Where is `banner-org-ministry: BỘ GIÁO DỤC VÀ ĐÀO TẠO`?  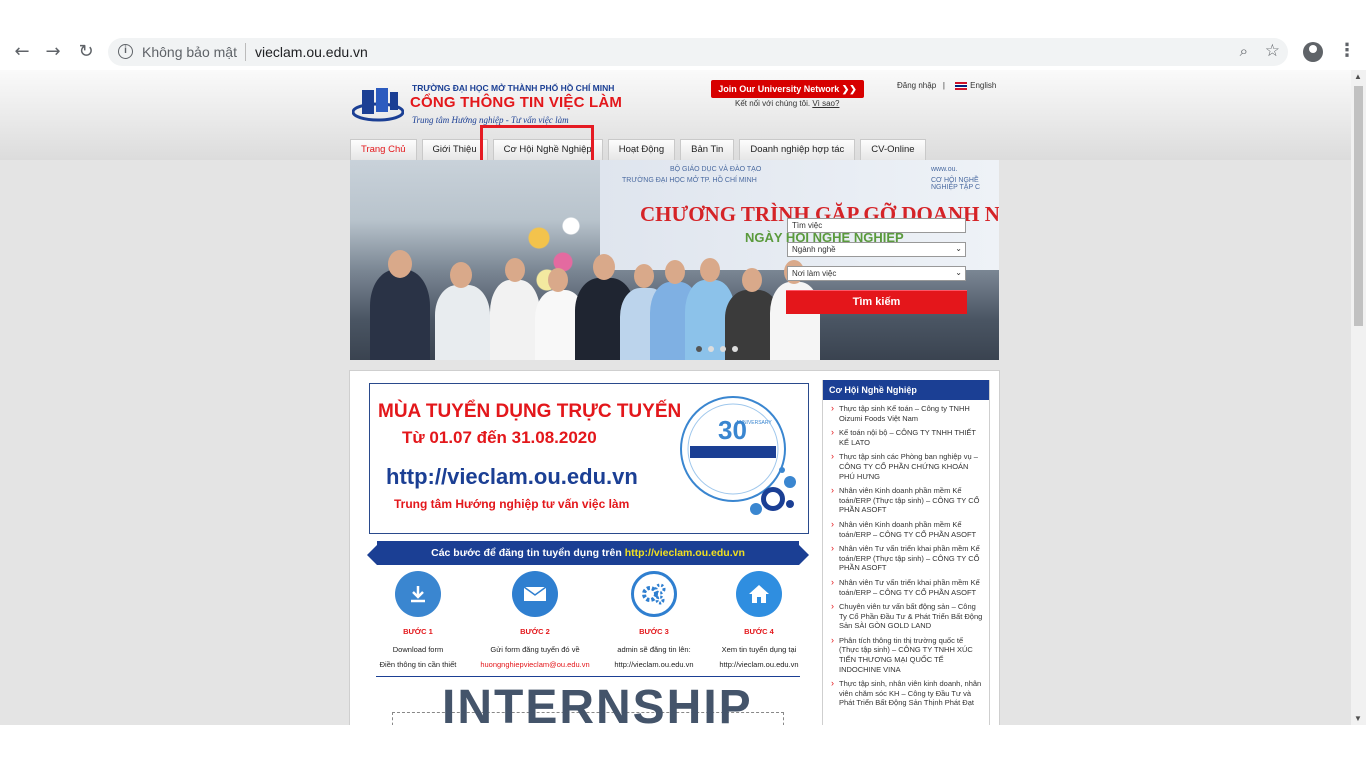 banner-org-ministry: BỘ GIÁO DỤC VÀ ĐÀO TẠO is located at coordinates (716, 169).